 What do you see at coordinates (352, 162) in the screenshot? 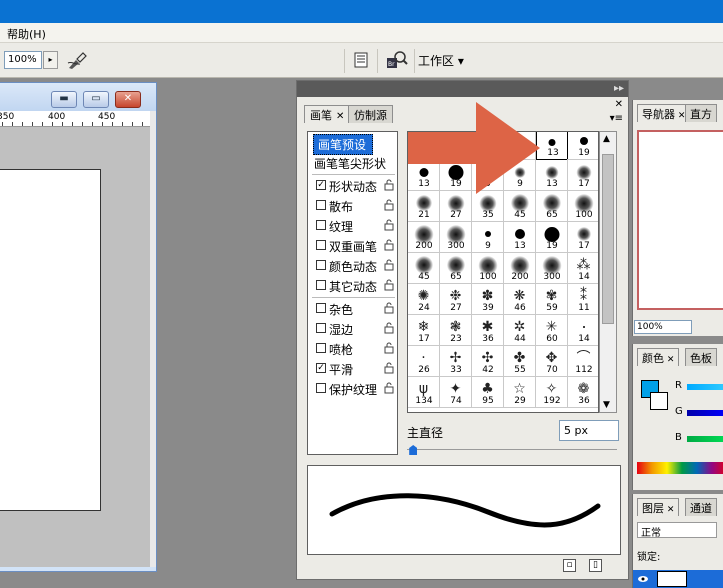
I see `brush-option: 画笔笔尖形状` at bounding box center [352, 162].